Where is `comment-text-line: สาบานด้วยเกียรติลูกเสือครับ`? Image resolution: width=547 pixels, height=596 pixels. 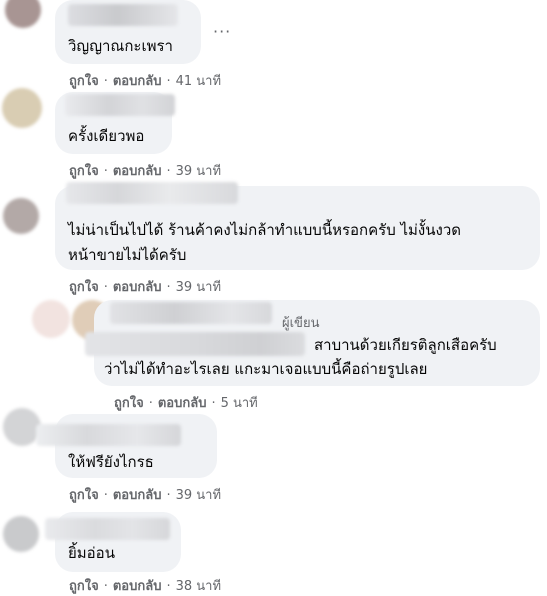
comment-text-line: สาบานด้วยเกียรติลูกเสือครับ is located at coordinates (405, 345).